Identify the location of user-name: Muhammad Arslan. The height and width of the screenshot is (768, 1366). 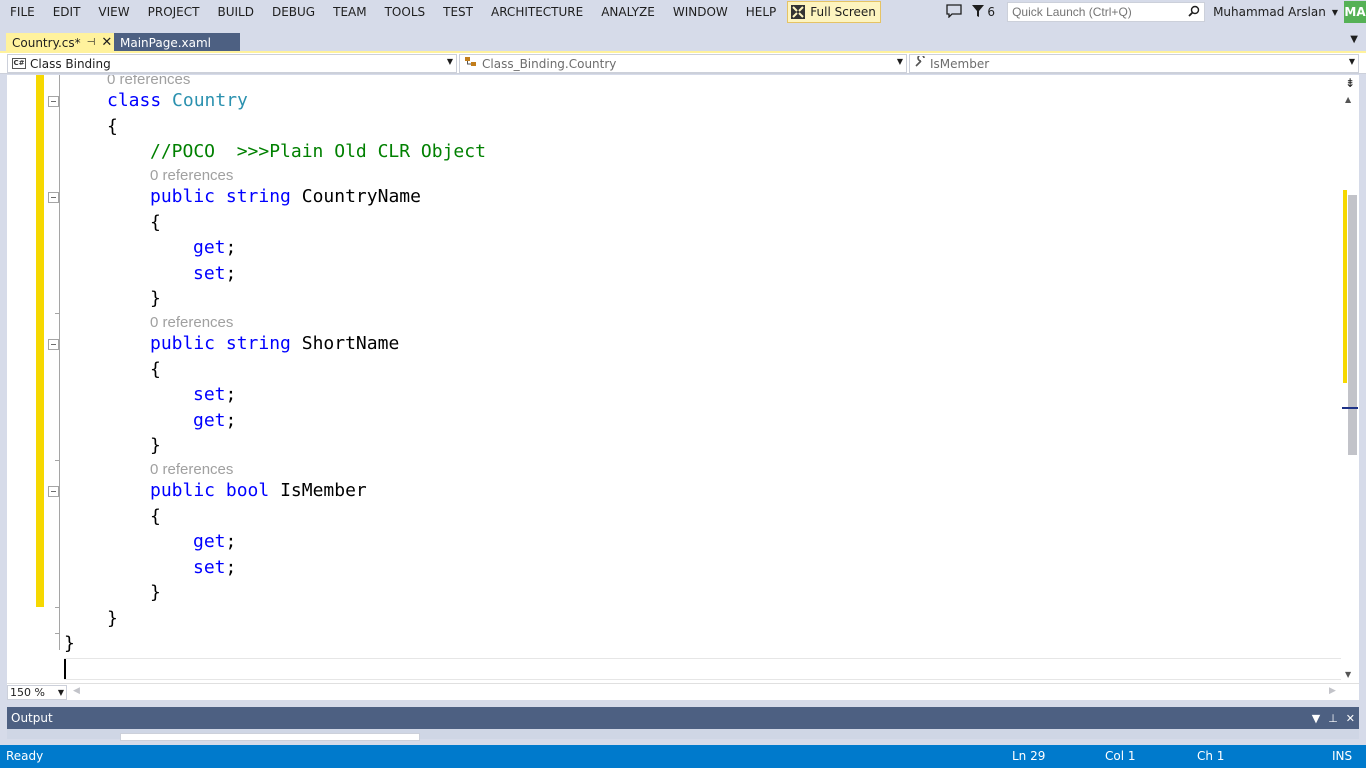
(1269, 12).